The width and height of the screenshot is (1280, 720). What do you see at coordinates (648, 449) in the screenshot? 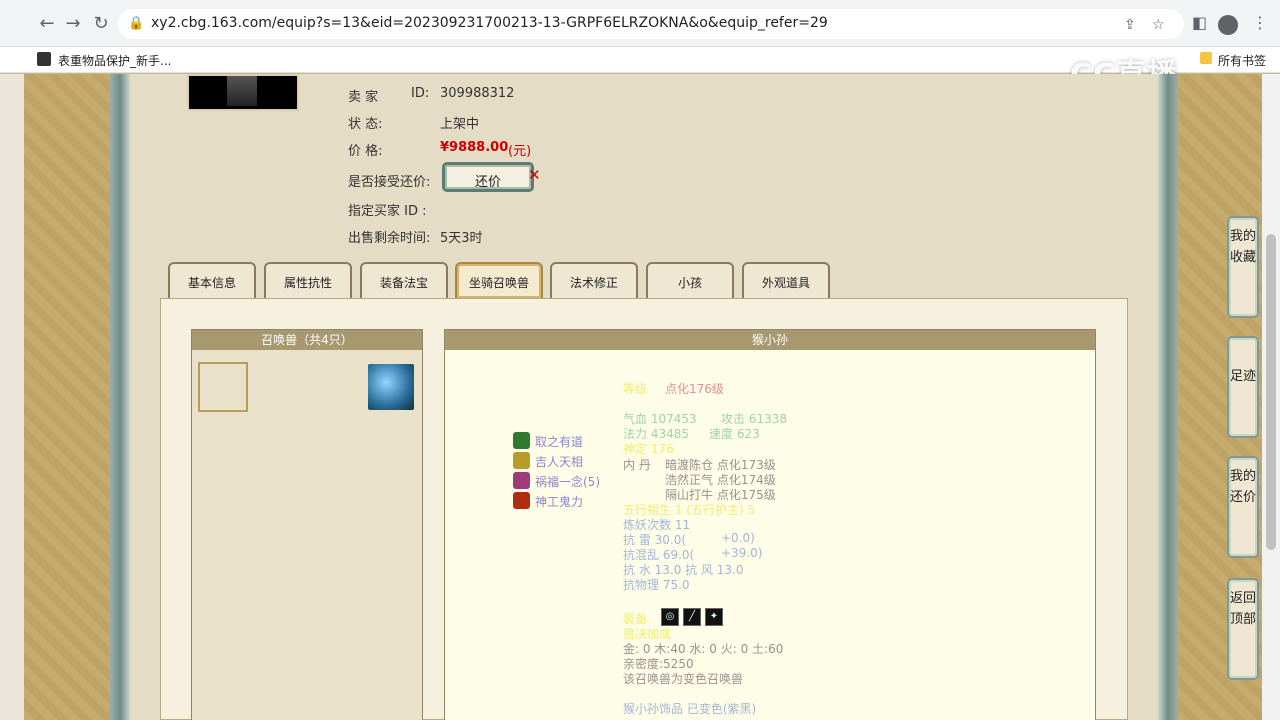
I see `stat-int: 神定 176` at bounding box center [648, 449].